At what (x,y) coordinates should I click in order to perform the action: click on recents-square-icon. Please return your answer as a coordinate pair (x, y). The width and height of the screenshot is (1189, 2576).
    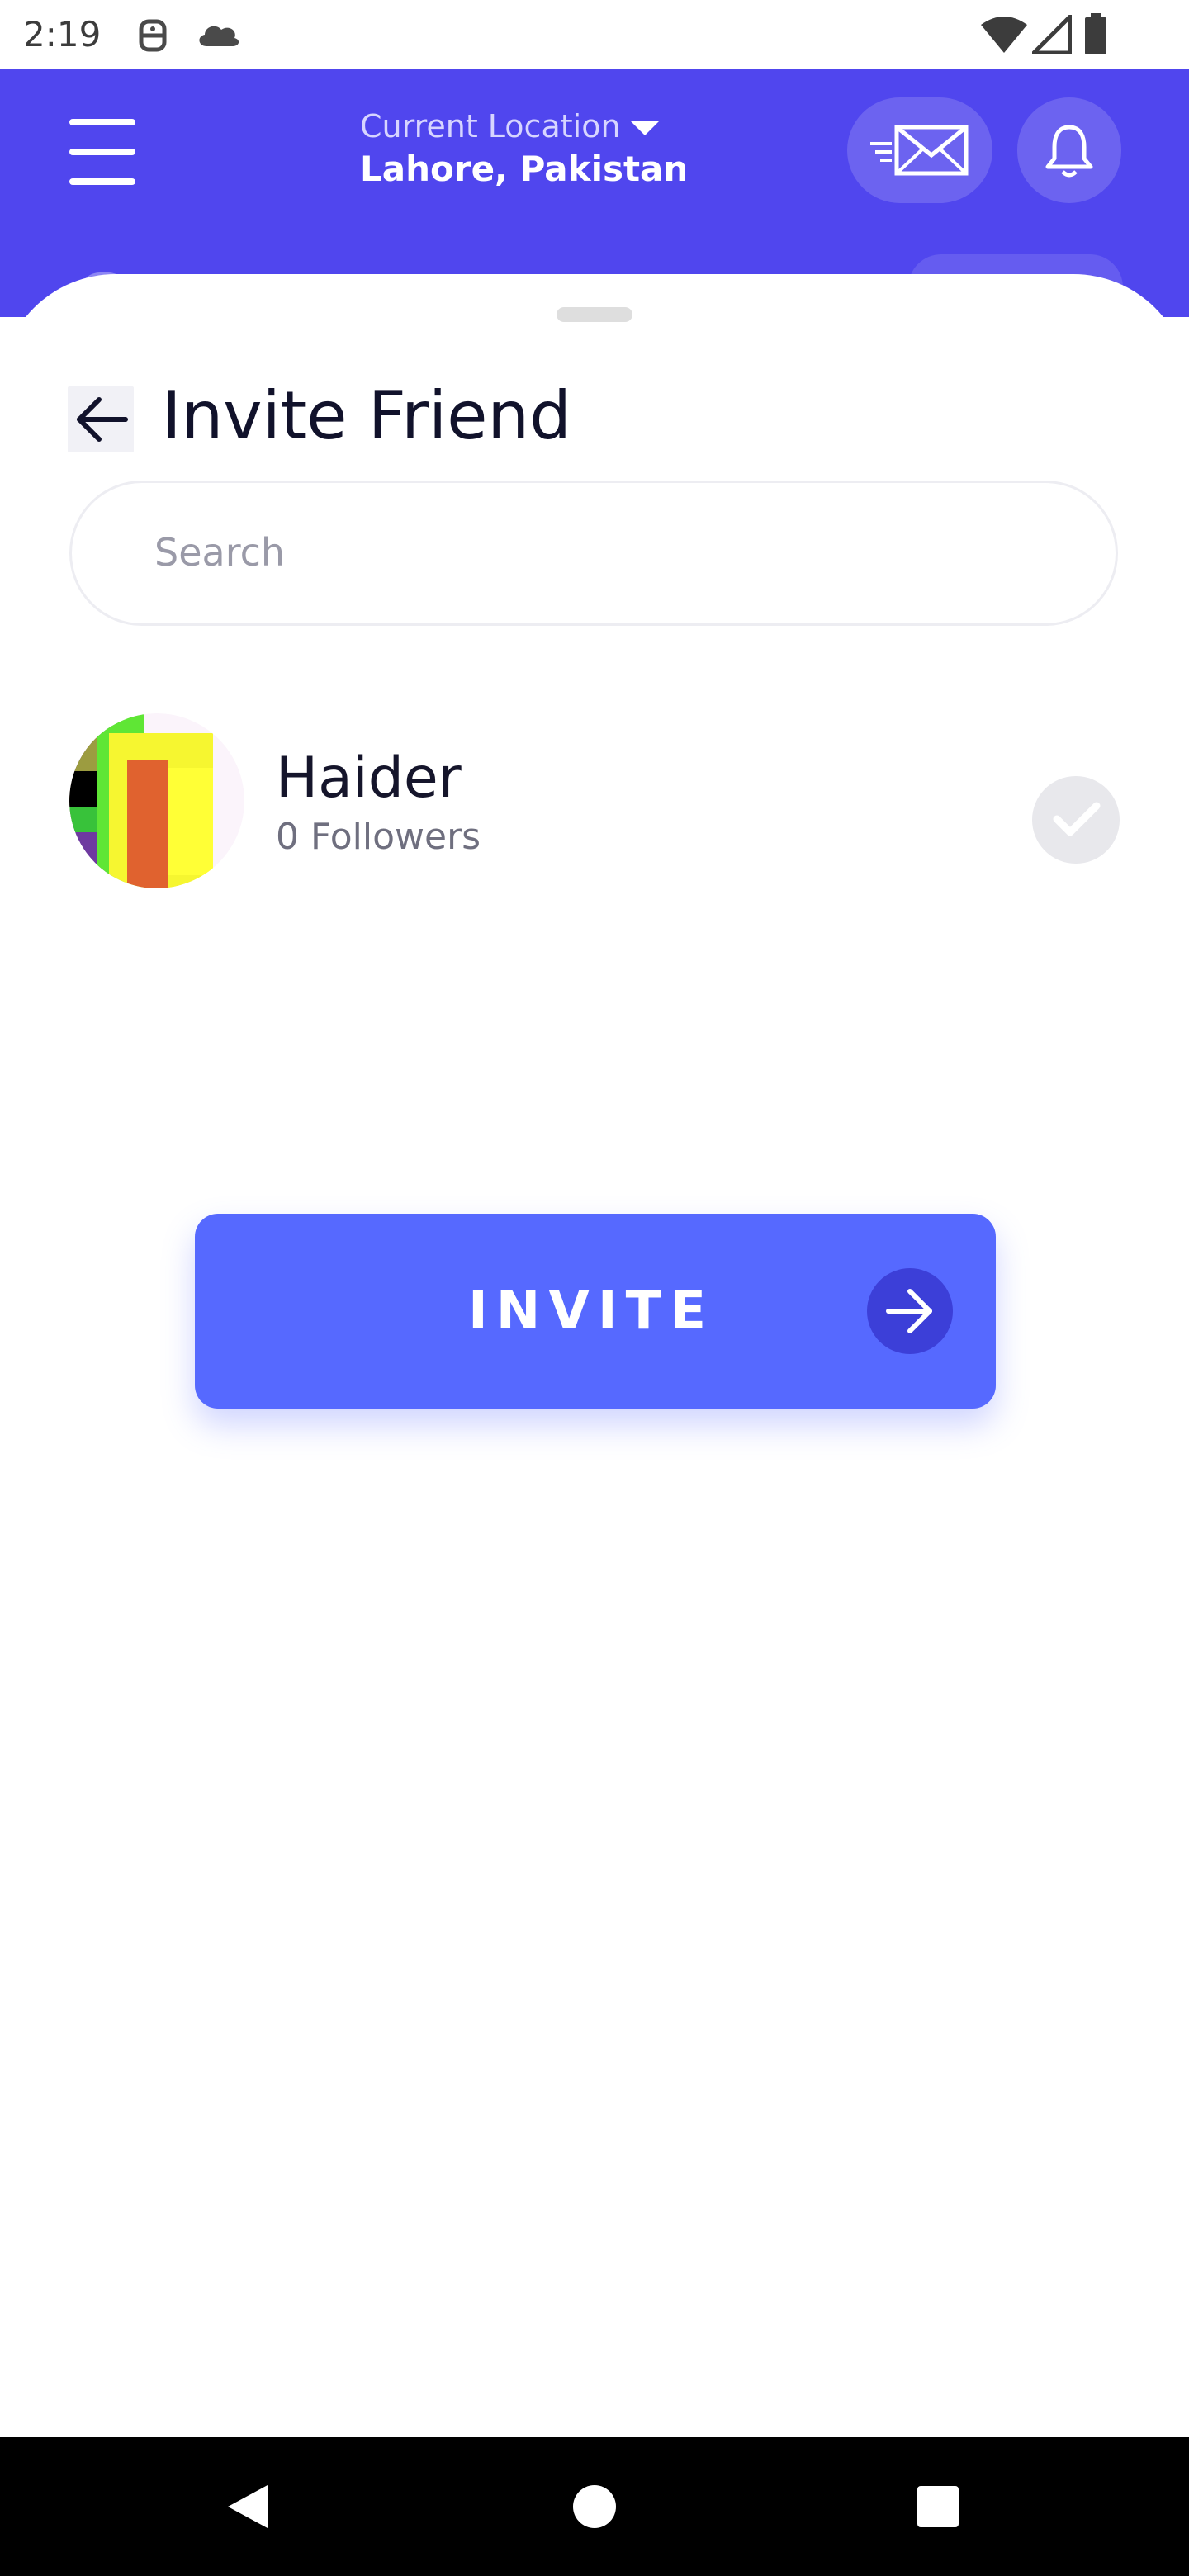
    Looking at the image, I should click on (938, 2506).